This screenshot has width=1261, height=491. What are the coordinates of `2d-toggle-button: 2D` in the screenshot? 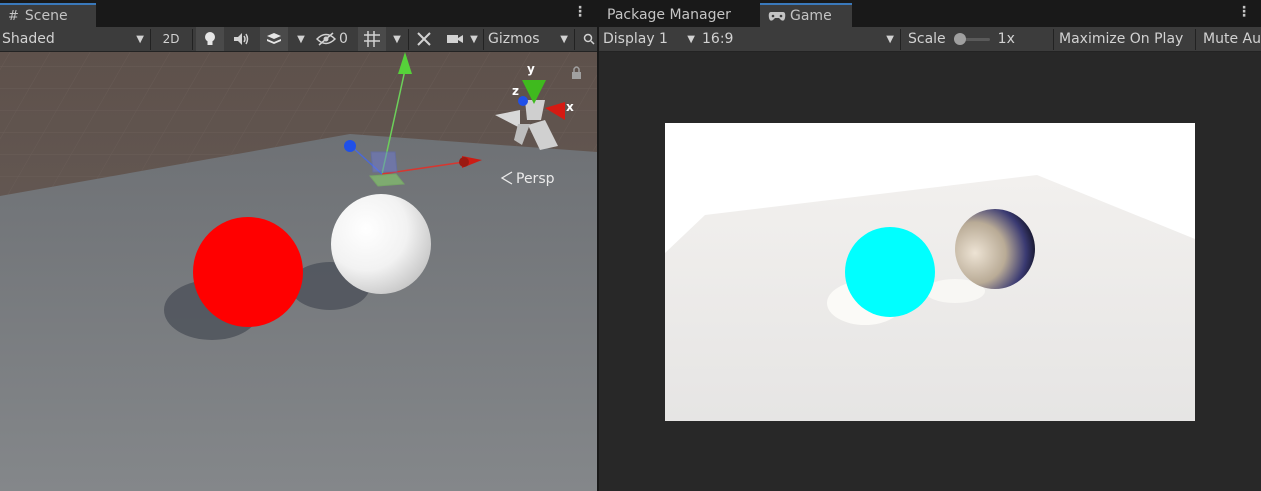 It's located at (171, 39).